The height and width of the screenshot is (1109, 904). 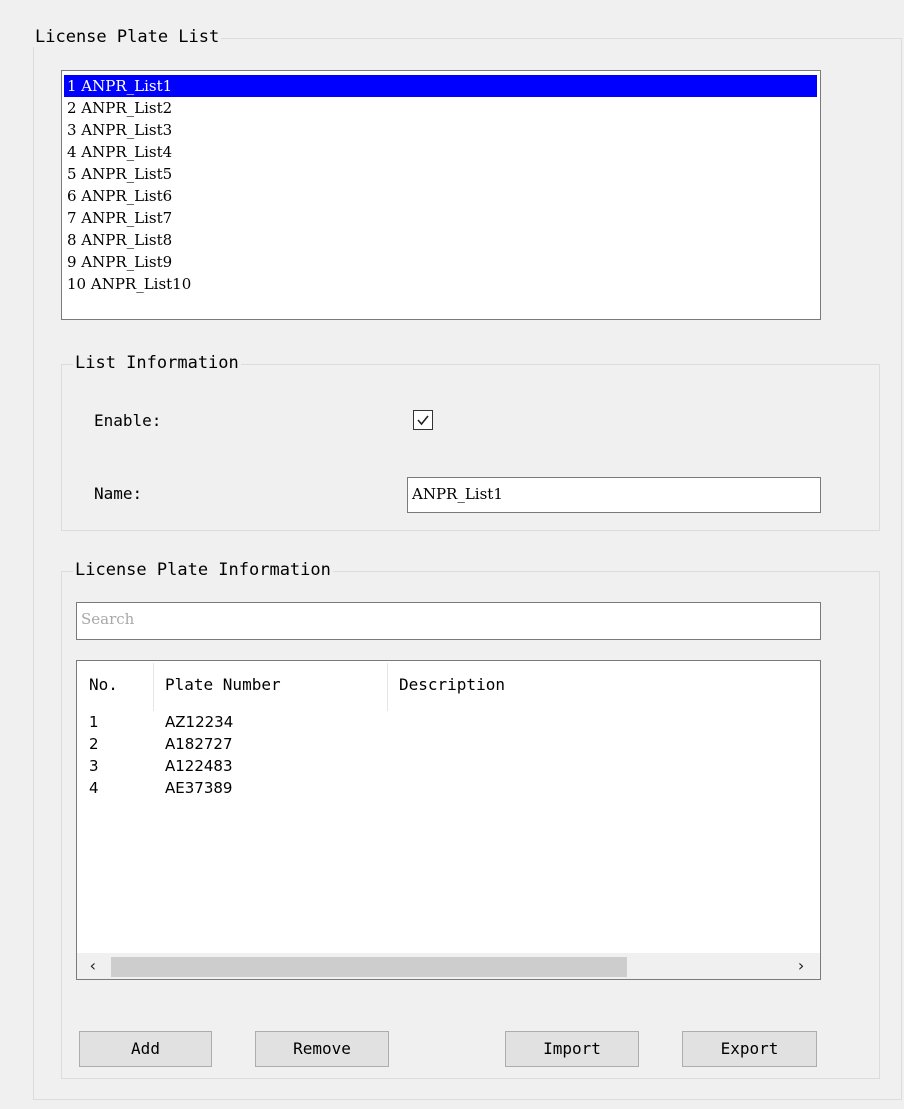 I want to click on chevron-right-icon: ›, so click(x=801, y=966).